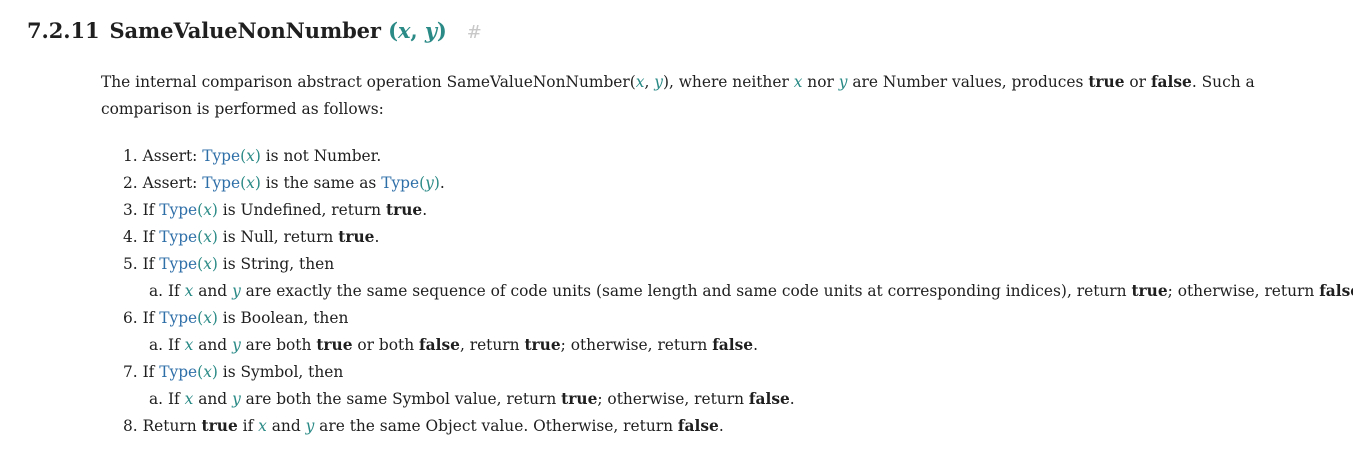  Describe the element at coordinates (248, 426) in the screenshot. I see `step-text: if` at that location.